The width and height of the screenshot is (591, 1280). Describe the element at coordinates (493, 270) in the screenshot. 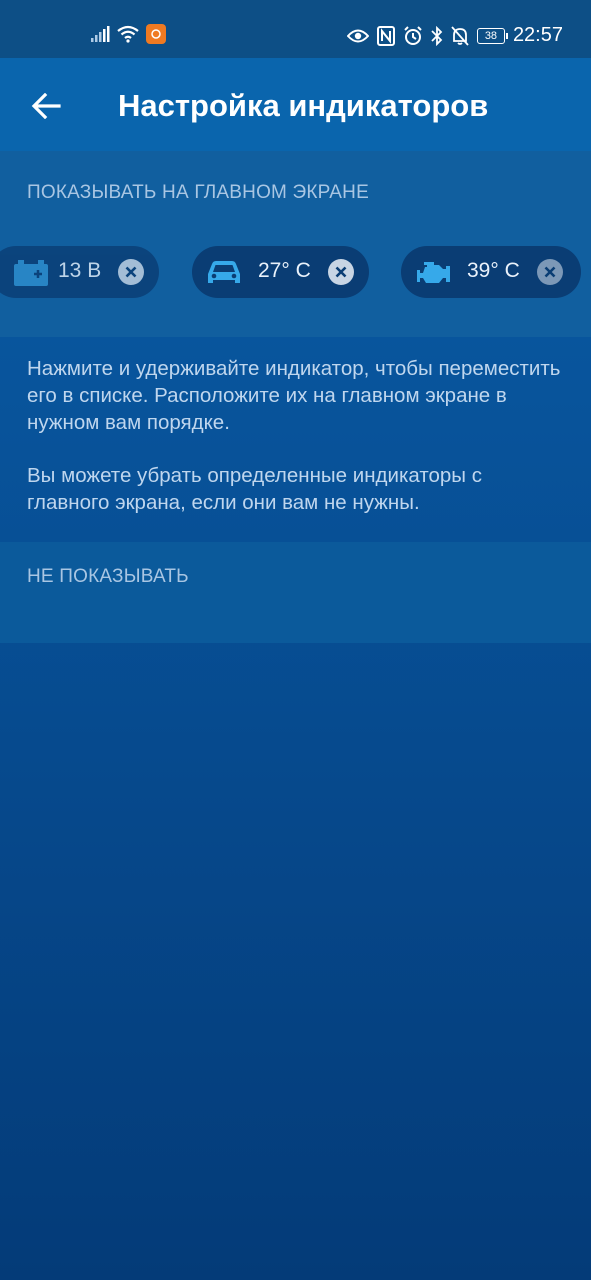

I see `indicator-value: 39° С` at that location.